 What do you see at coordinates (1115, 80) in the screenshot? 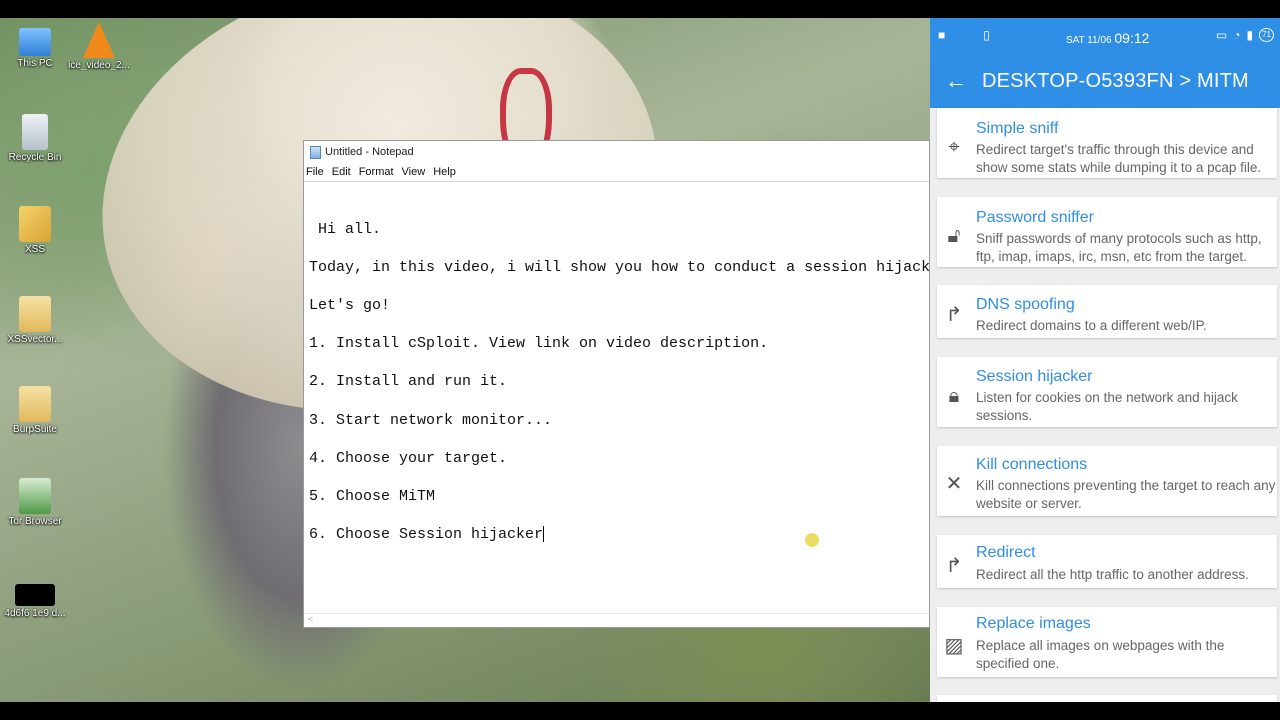
I see `app-title: DESKTOP-O5393FN > MITM` at bounding box center [1115, 80].